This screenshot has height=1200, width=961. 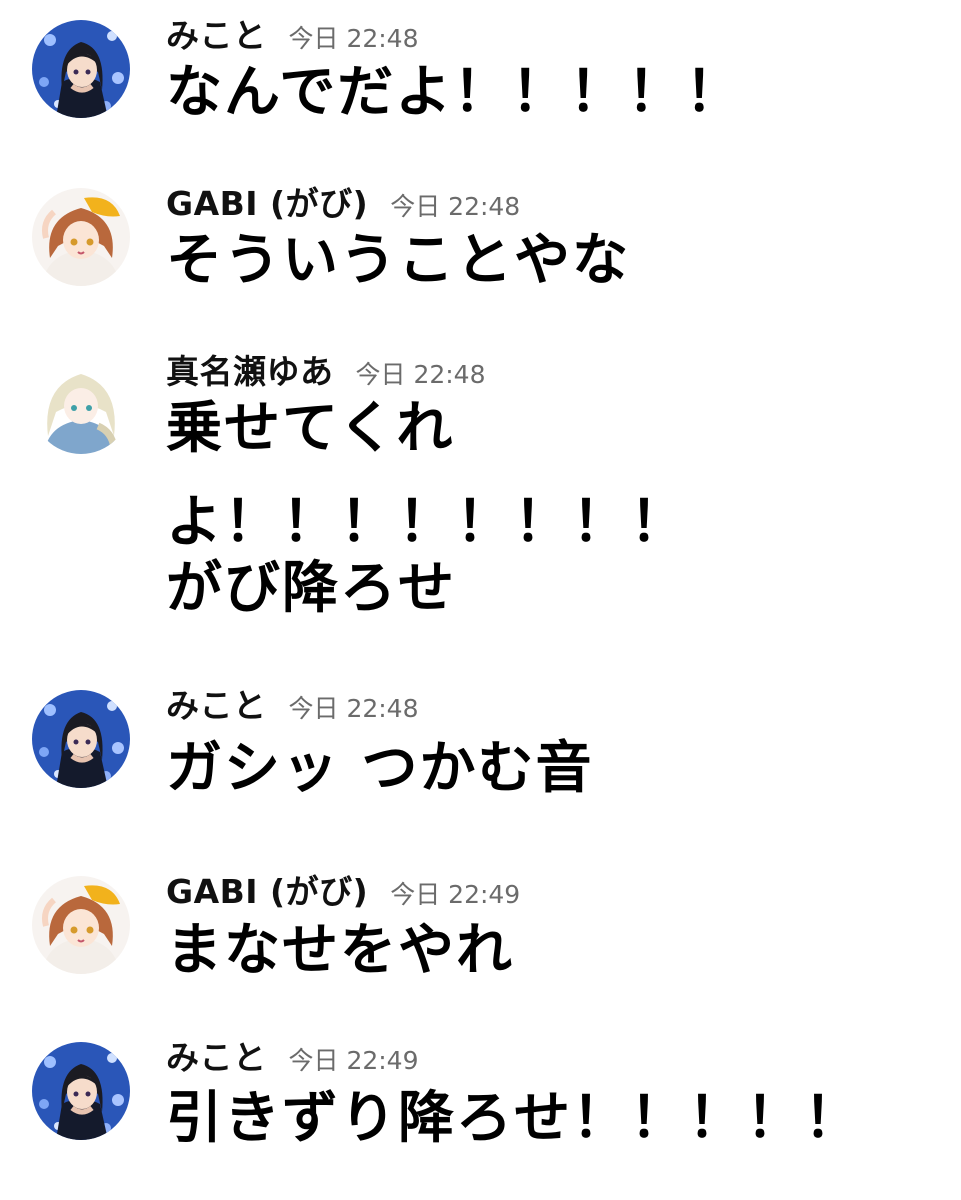 What do you see at coordinates (398, 260) in the screenshot?
I see `message-text: そういうことやな` at bounding box center [398, 260].